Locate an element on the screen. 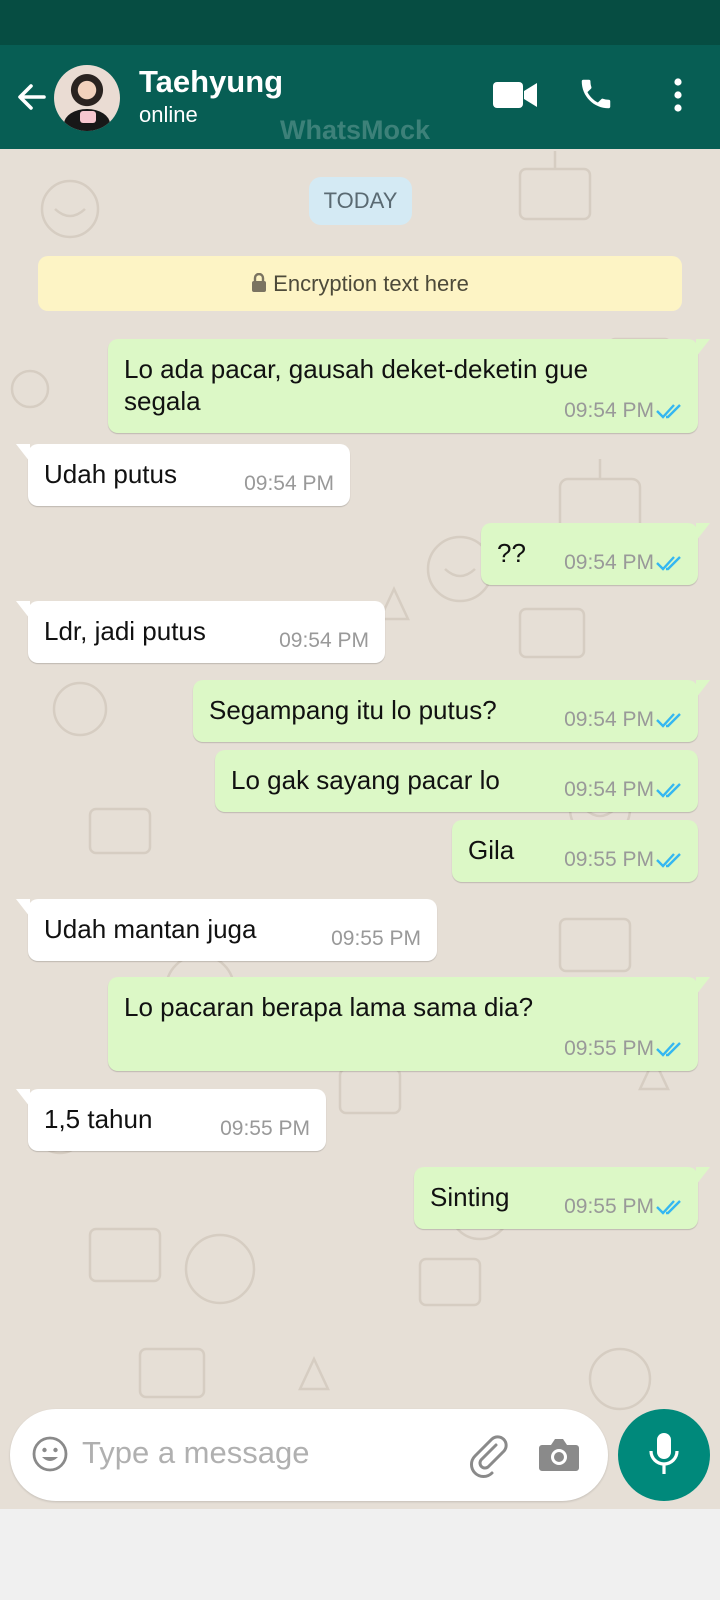 Image resolution: width=720 pixels, height=1600 pixels. message-text: Lo gak sayang pacar lo is located at coordinates (365, 780).